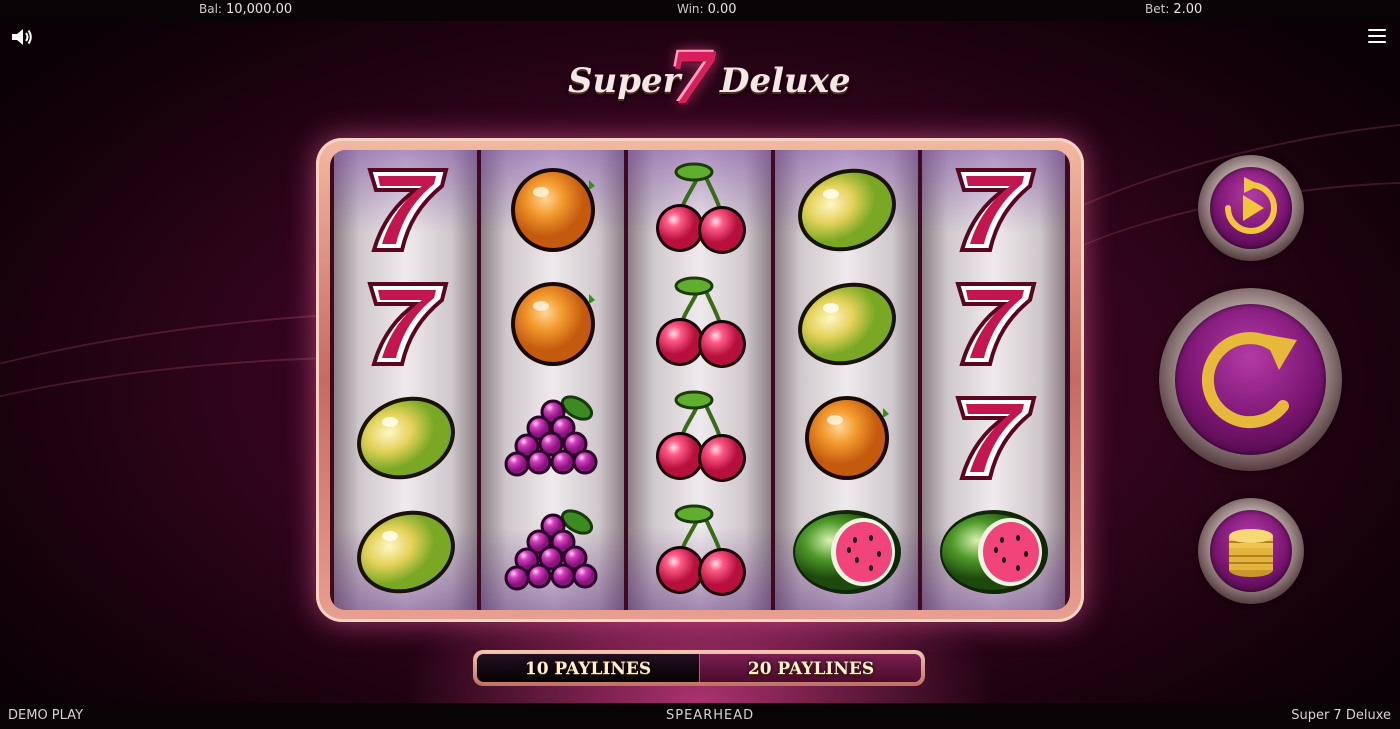 The width and height of the screenshot is (1400, 729). Describe the element at coordinates (785, 81) in the screenshot. I see `logo-word-deluxe: Deluxe` at that location.